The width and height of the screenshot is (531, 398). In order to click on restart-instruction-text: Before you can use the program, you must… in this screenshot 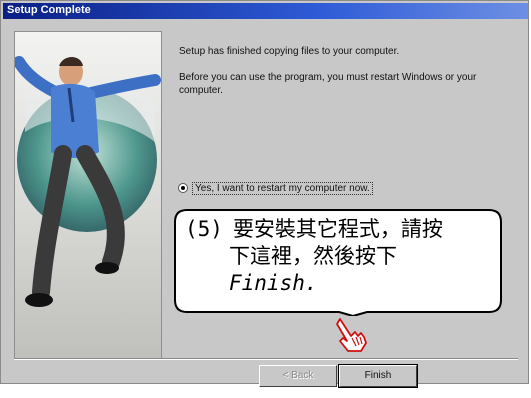, I will do `click(328, 84)`.